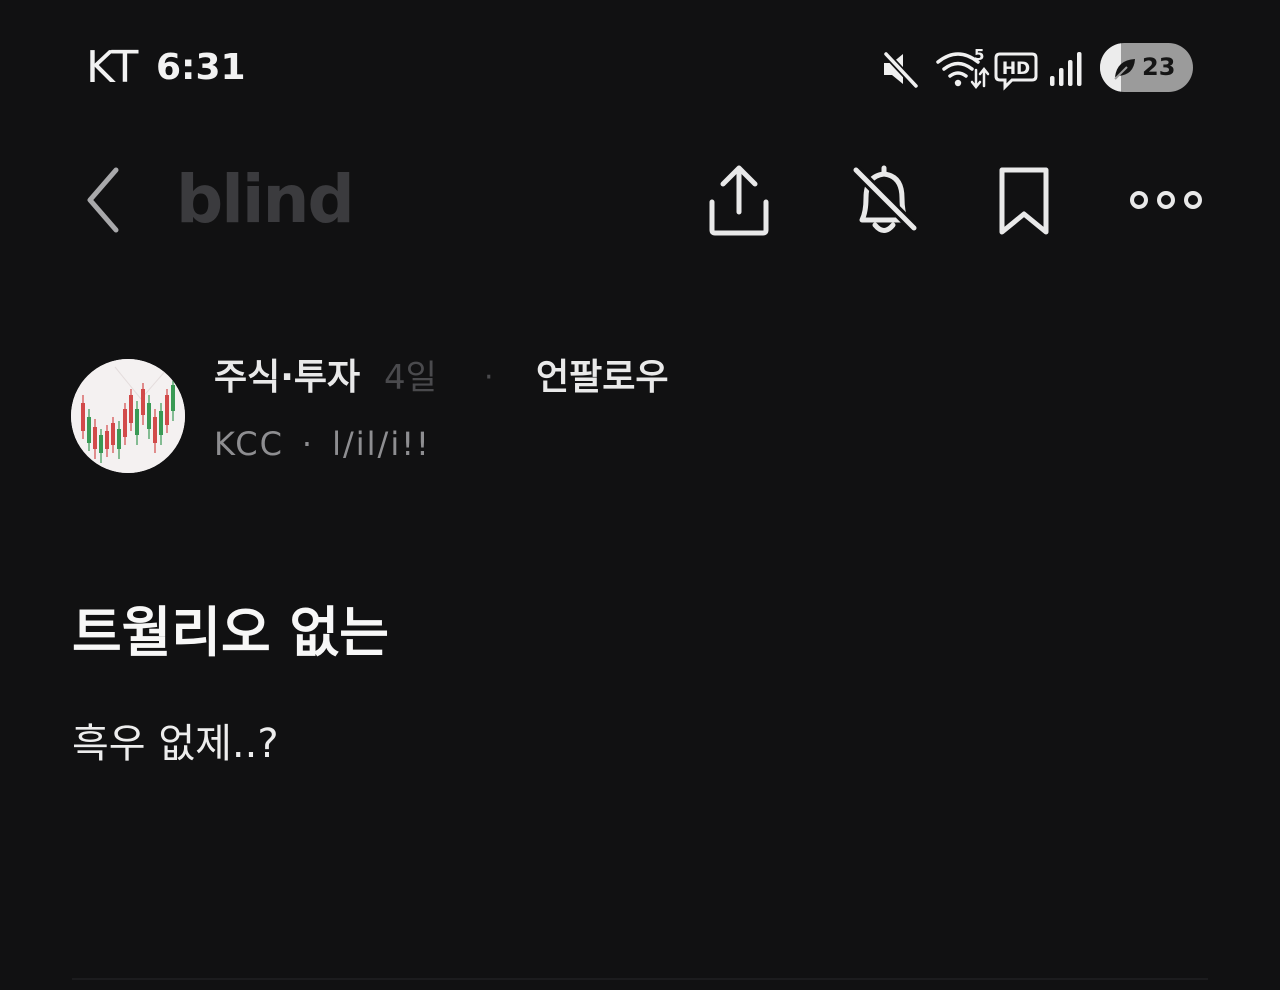 This screenshot has height=990, width=1280. I want to click on author-company: KCC, so click(249, 444).